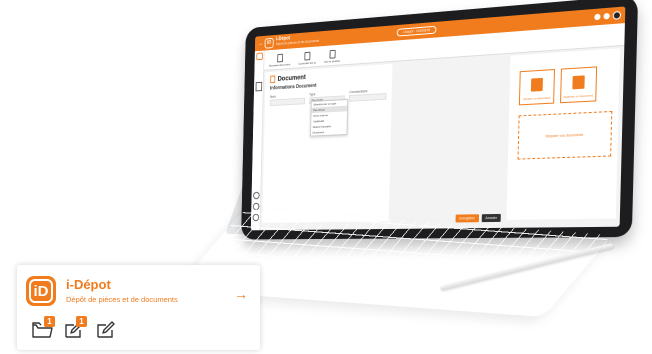 This screenshot has width=652, height=354. I want to click on toolbar-view-folder: Voir le dossier, so click(332, 56).